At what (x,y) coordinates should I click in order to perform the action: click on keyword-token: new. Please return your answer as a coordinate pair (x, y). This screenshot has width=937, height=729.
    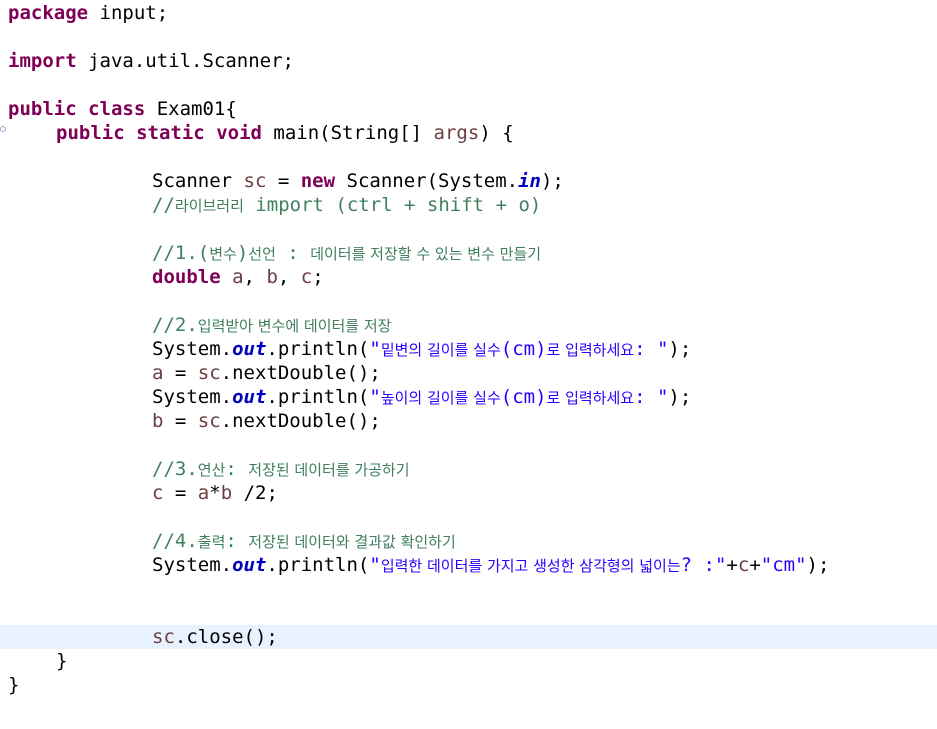
    Looking at the image, I should click on (318, 181).